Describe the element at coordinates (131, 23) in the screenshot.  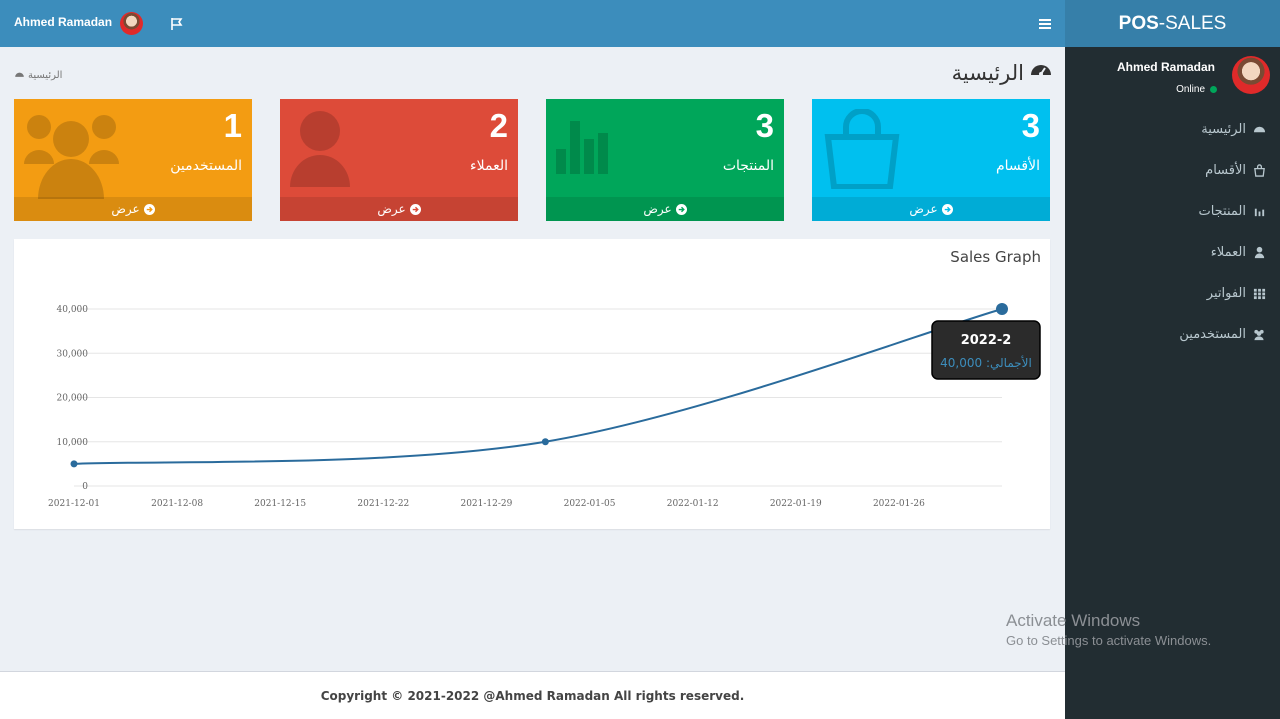
I see `topbar-avatar` at that location.